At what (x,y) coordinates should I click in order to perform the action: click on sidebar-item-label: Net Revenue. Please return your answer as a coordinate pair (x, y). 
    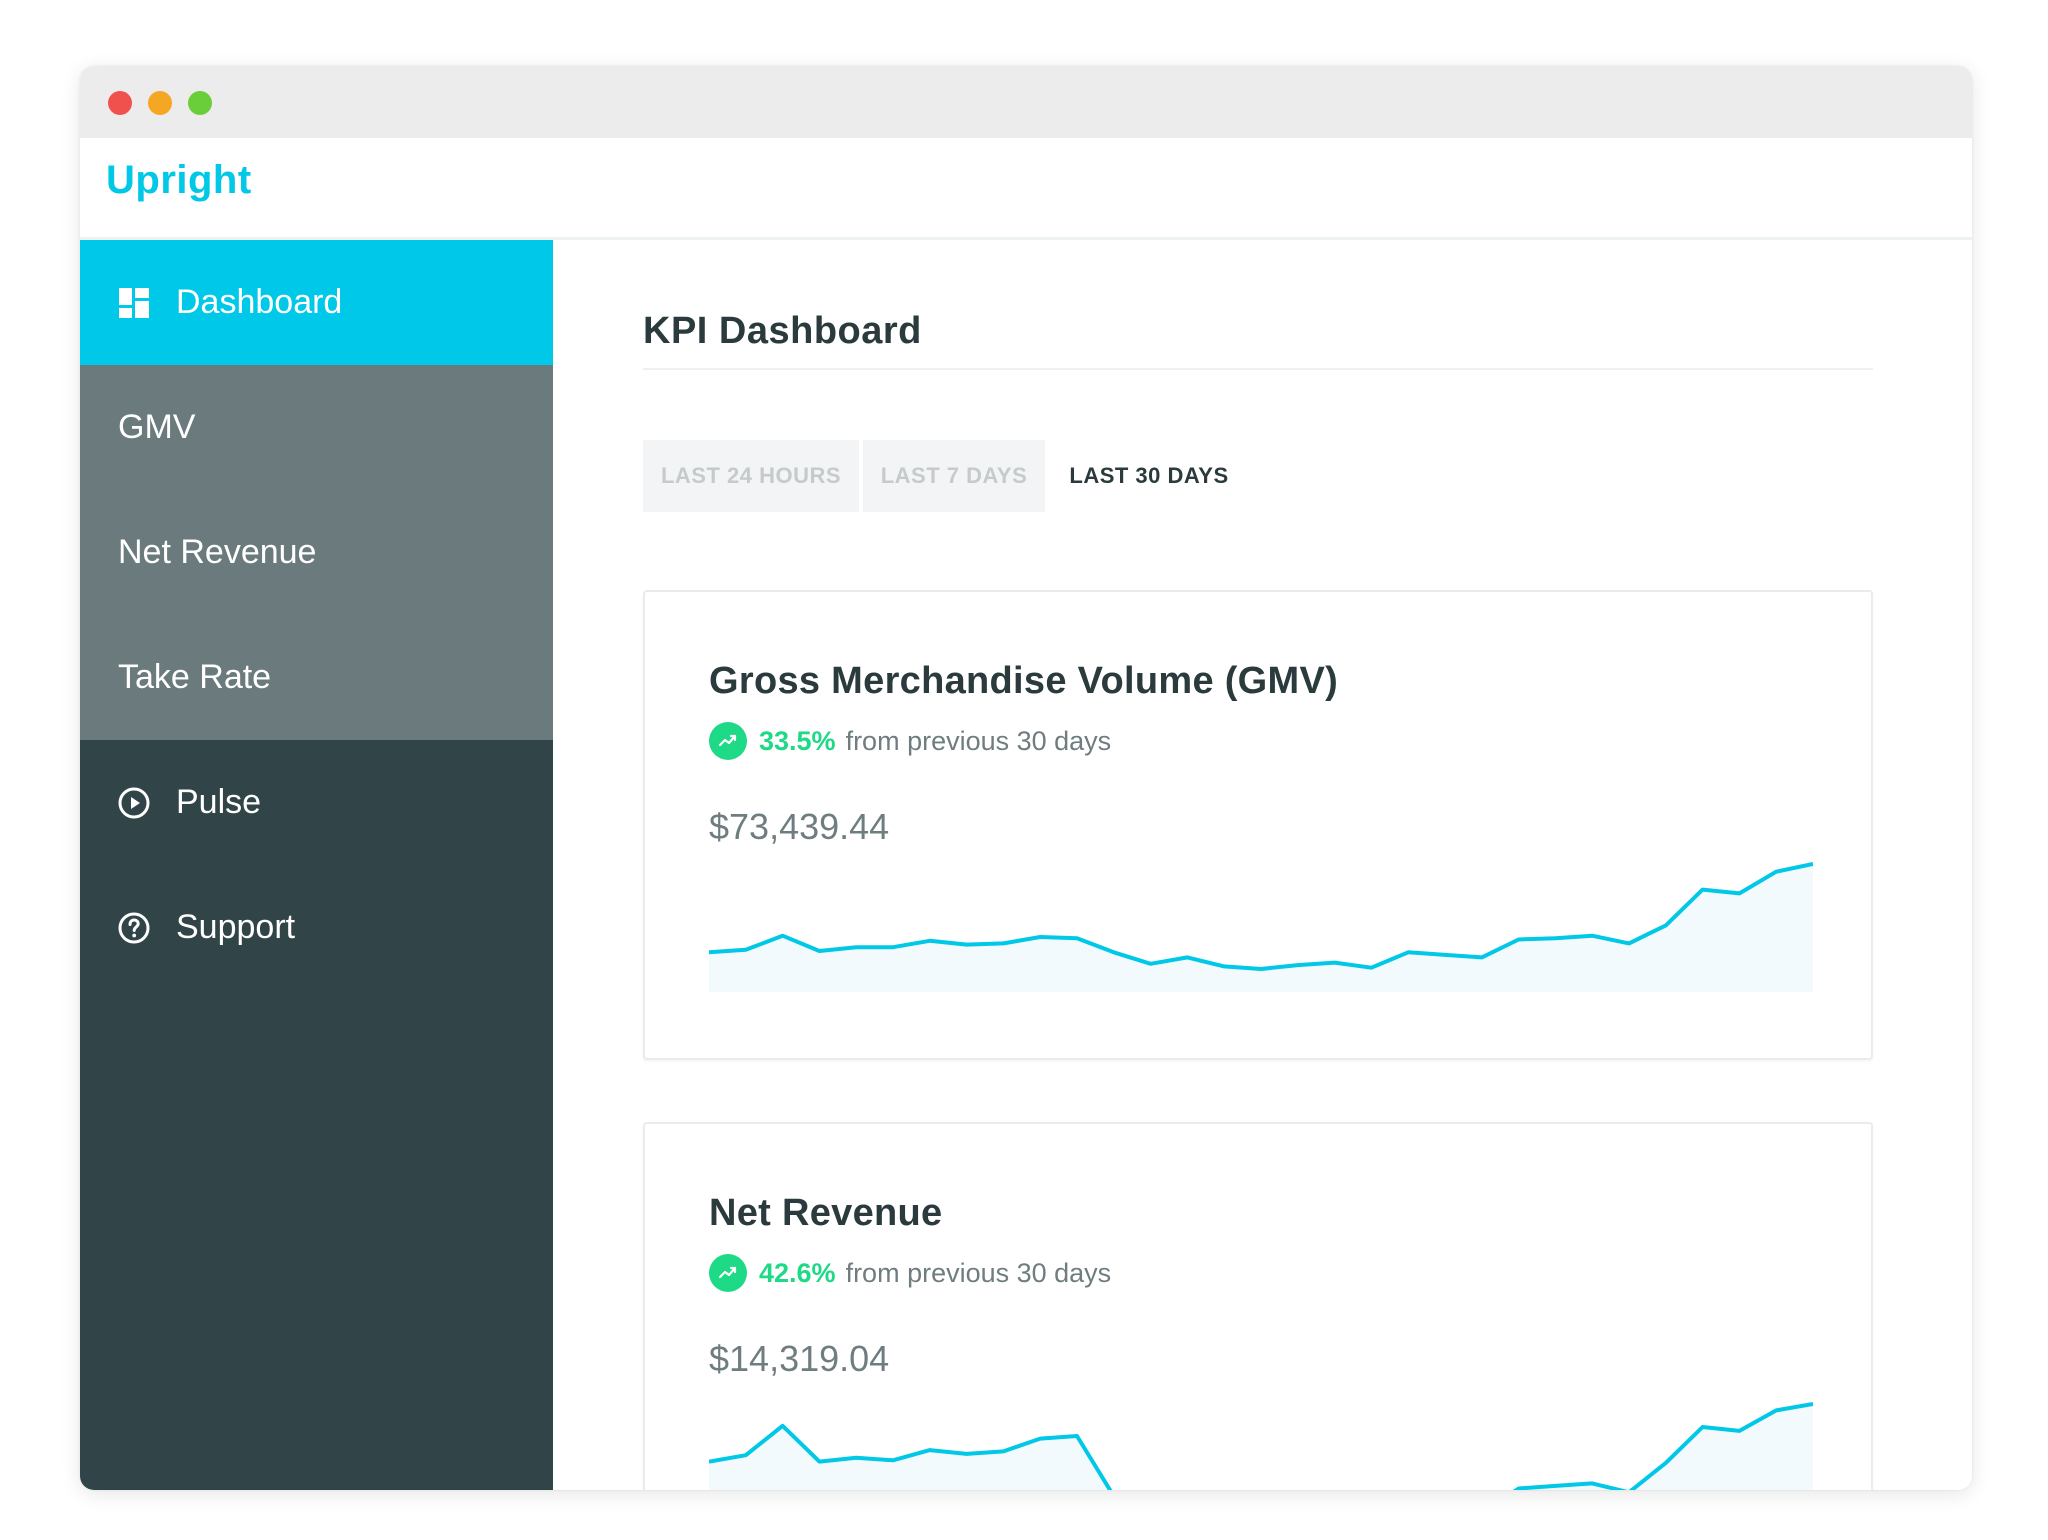
    Looking at the image, I should click on (217, 552).